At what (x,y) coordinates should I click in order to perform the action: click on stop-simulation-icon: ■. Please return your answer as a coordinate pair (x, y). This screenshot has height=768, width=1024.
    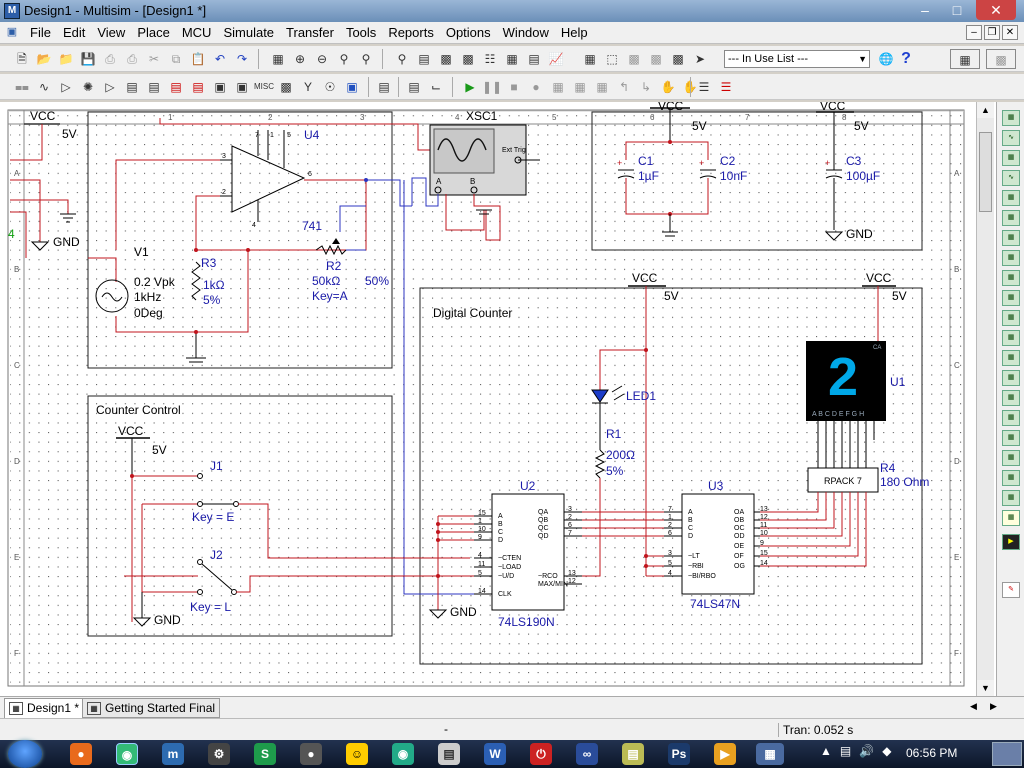
    Looking at the image, I should click on (514, 87).